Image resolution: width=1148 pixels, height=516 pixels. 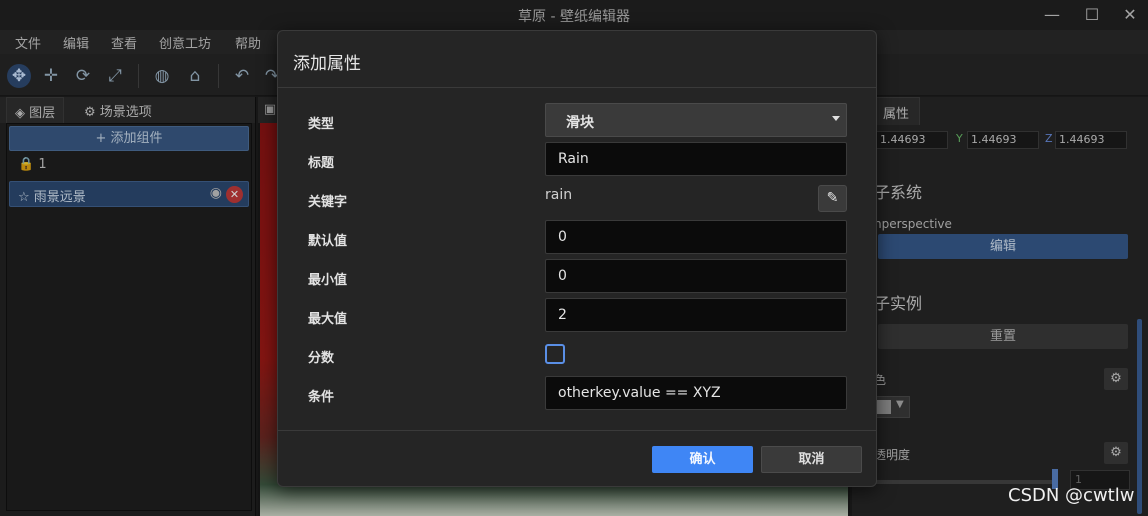 I want to click on dialog-divider, so click(x=577, y=87).